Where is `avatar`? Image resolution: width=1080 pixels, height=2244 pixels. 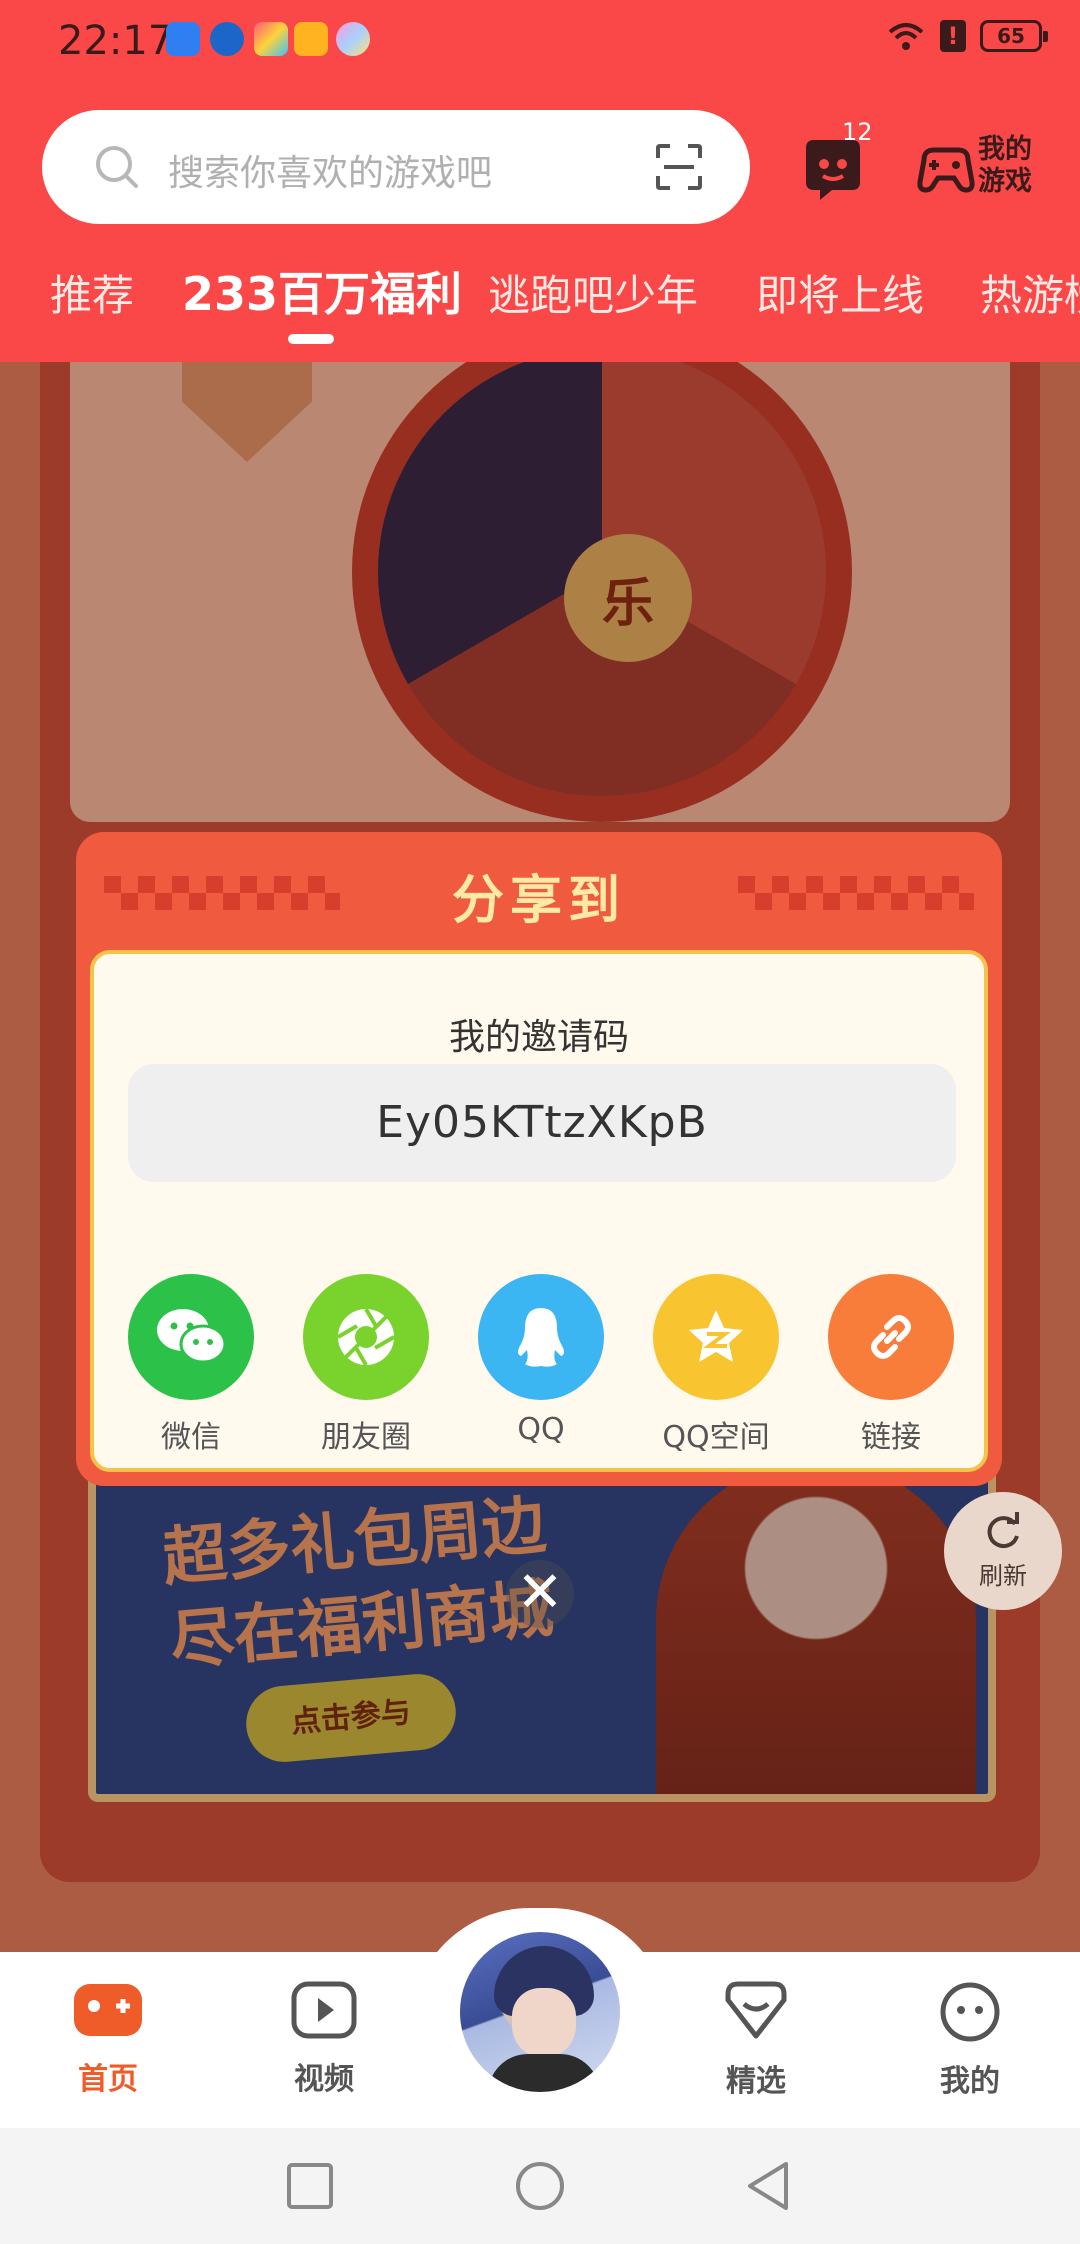
avatar is located at coordinates (540, 2012).